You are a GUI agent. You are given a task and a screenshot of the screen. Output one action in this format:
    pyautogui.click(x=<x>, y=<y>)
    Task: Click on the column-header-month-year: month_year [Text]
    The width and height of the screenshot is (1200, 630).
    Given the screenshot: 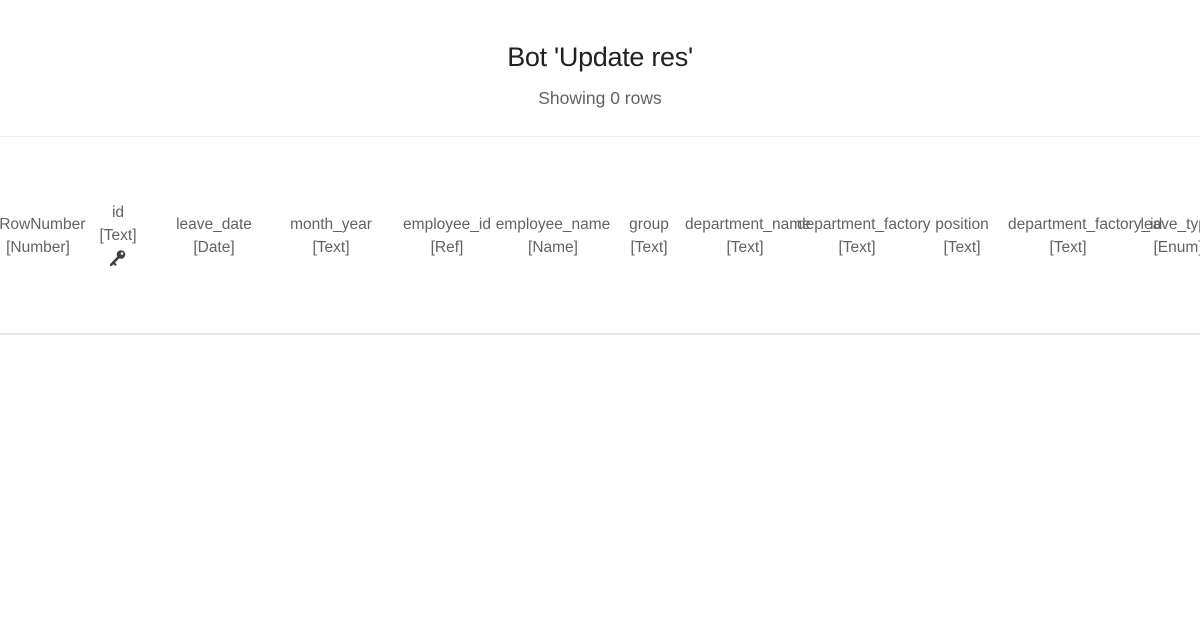 What is the action you would take?
    pyautogui.click(x=331, y=236)
    